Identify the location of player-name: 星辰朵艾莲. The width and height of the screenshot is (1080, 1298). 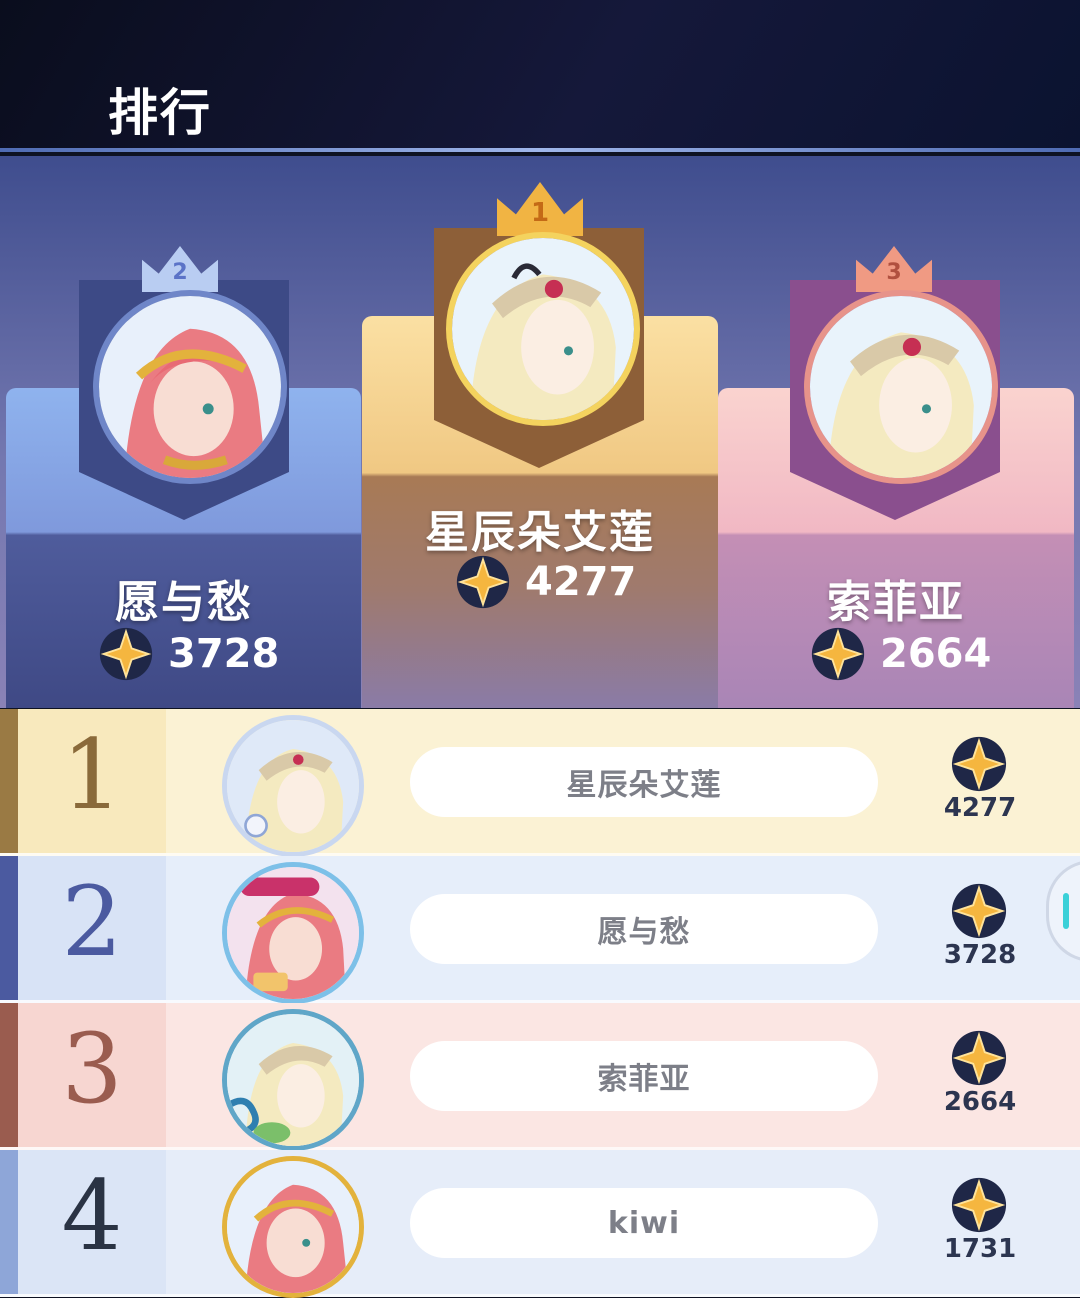
(644, 782).